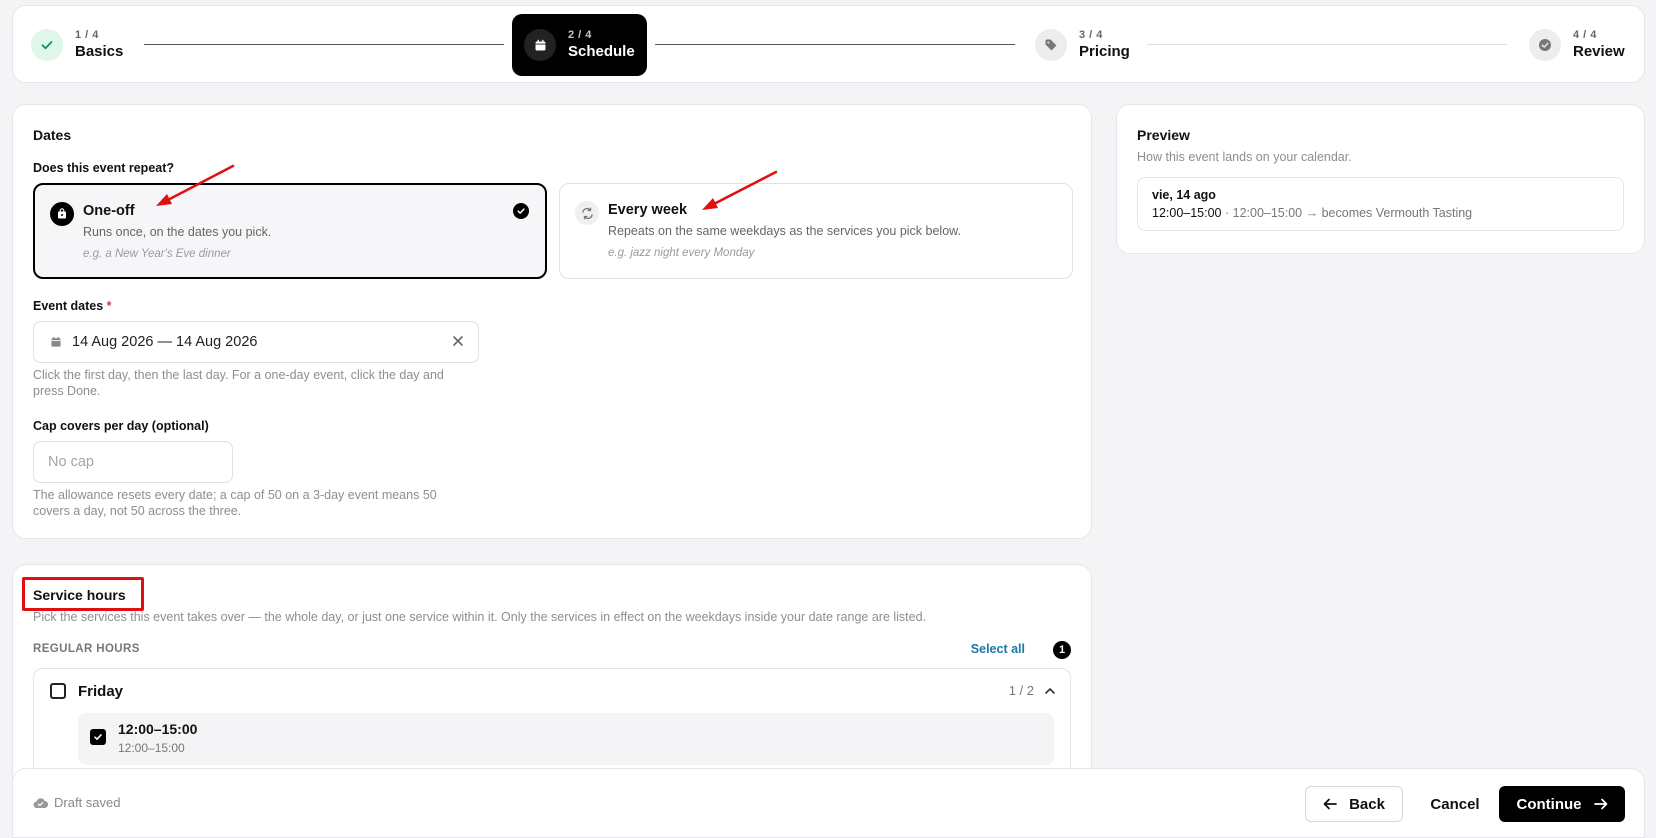  What do you see at coordinates (58, 691) in the screenshot?
I see `friday-checkbox` at bounding box center [58, 691].